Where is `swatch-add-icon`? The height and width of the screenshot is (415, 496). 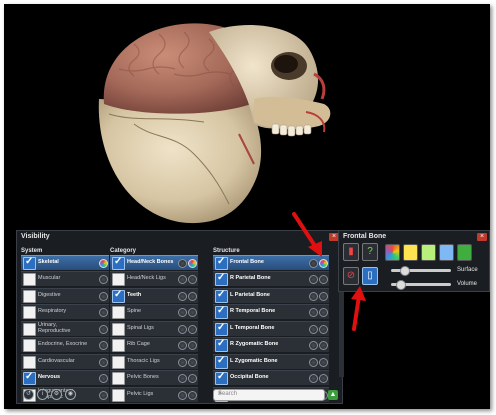 swatch-add-icon is located at coordinates (464, 252).